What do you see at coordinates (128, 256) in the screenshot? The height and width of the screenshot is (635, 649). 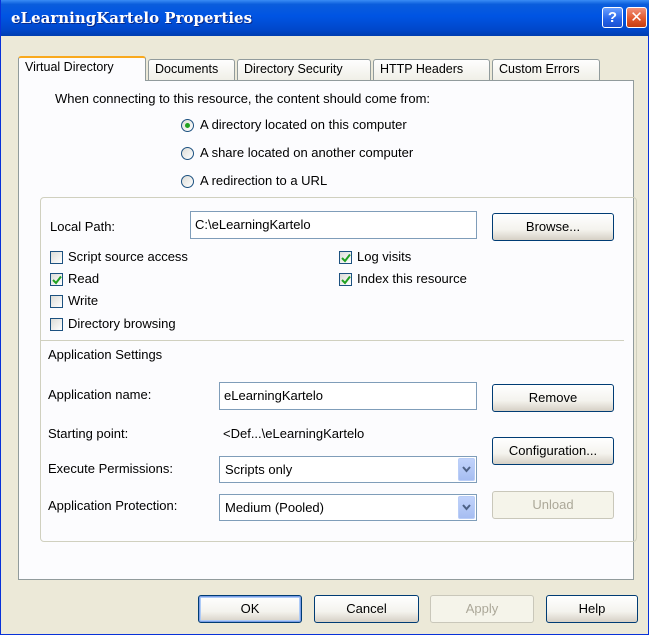 I see `label-script-source-access: Script source access` at bounding box center [128, 256].